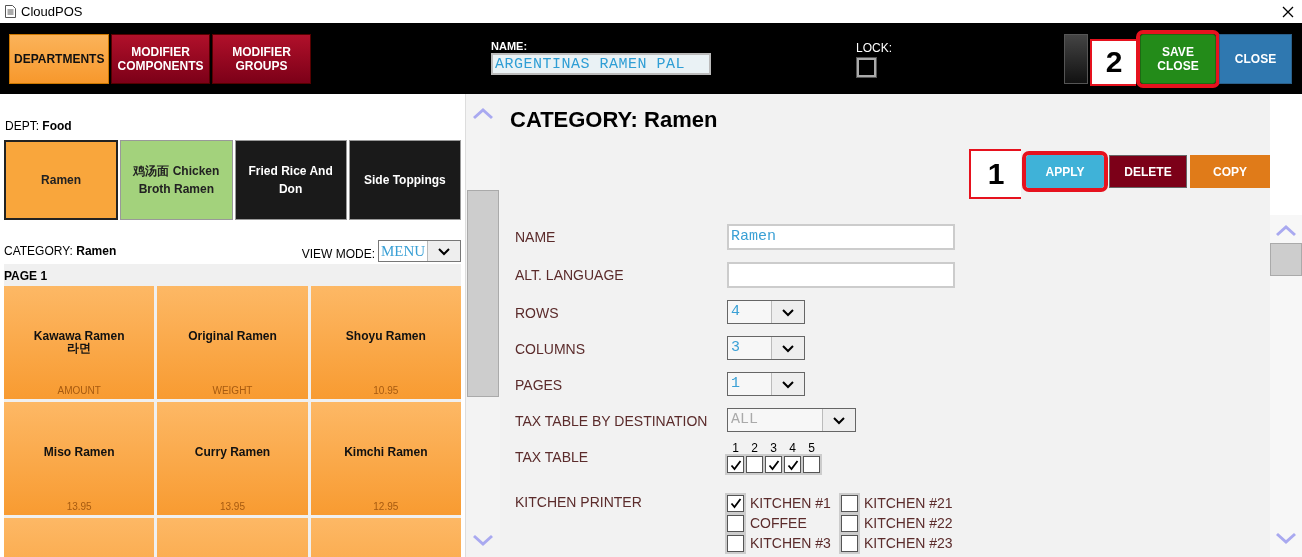  Describe the element at coordinates (537, 312) in the screenshot. I see `field-label: ROWS` at that location.